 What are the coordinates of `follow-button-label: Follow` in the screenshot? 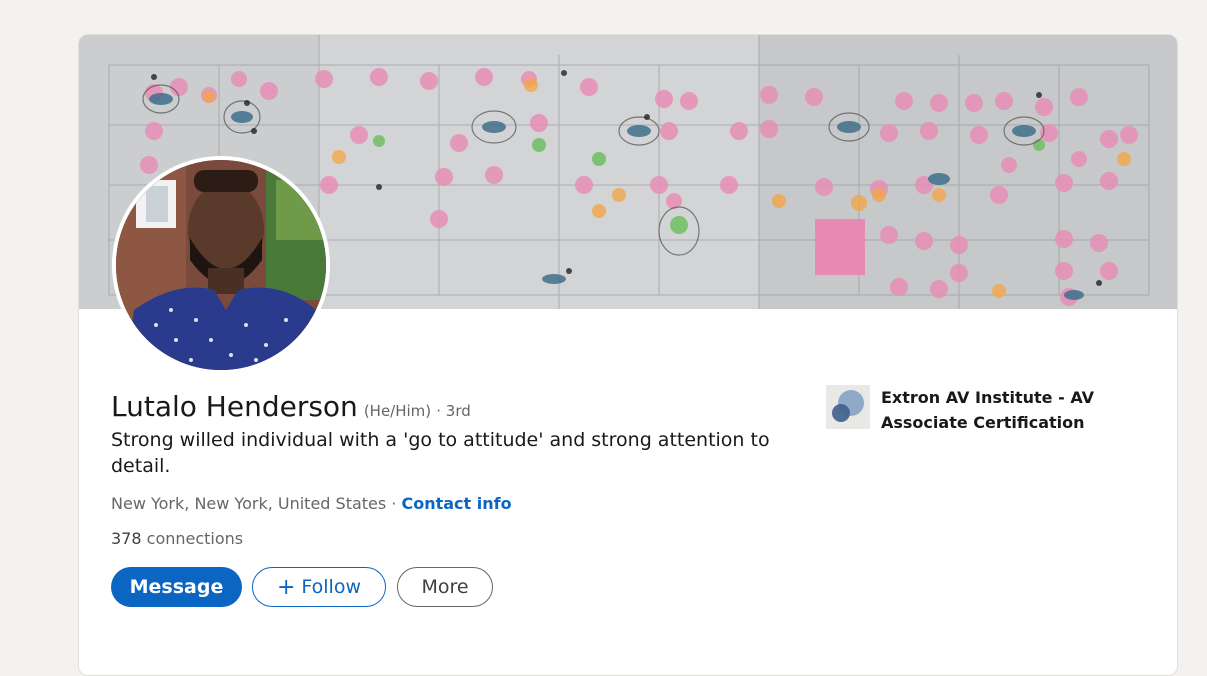 It's located at (331, 587).